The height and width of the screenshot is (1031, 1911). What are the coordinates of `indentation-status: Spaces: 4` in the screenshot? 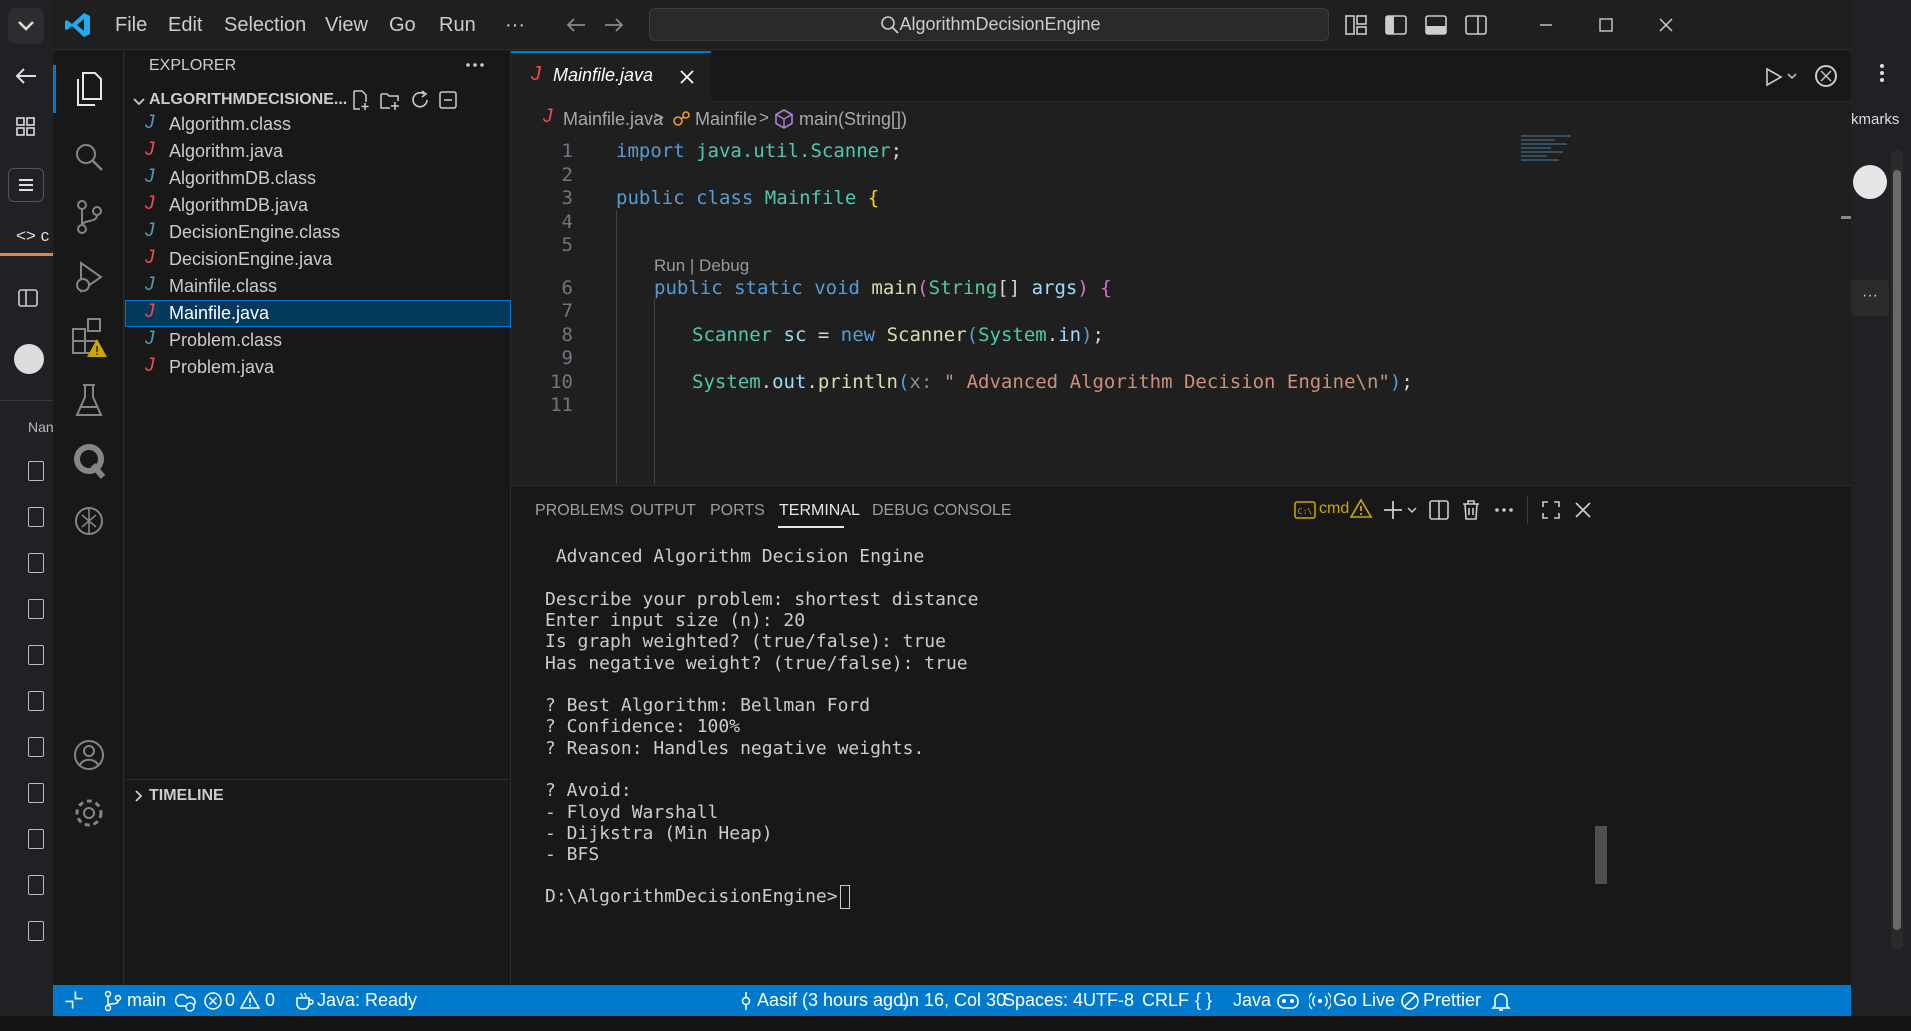 It's located at (1043, 1000).